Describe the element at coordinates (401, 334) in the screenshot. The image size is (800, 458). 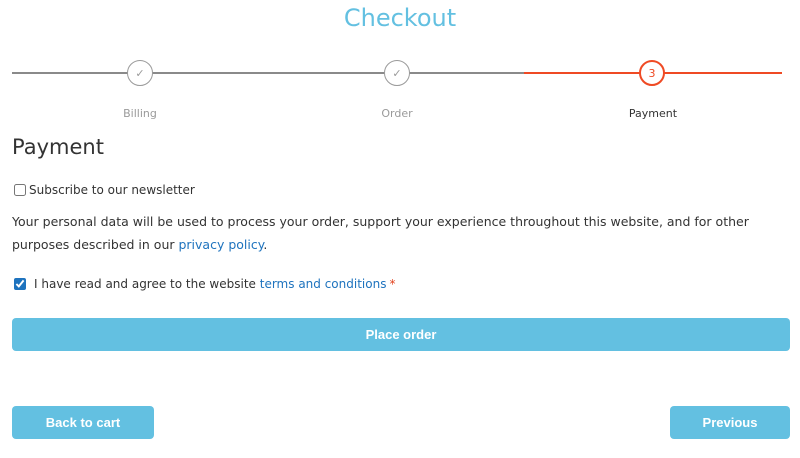
I see `place-order-button: Place order` at that location.